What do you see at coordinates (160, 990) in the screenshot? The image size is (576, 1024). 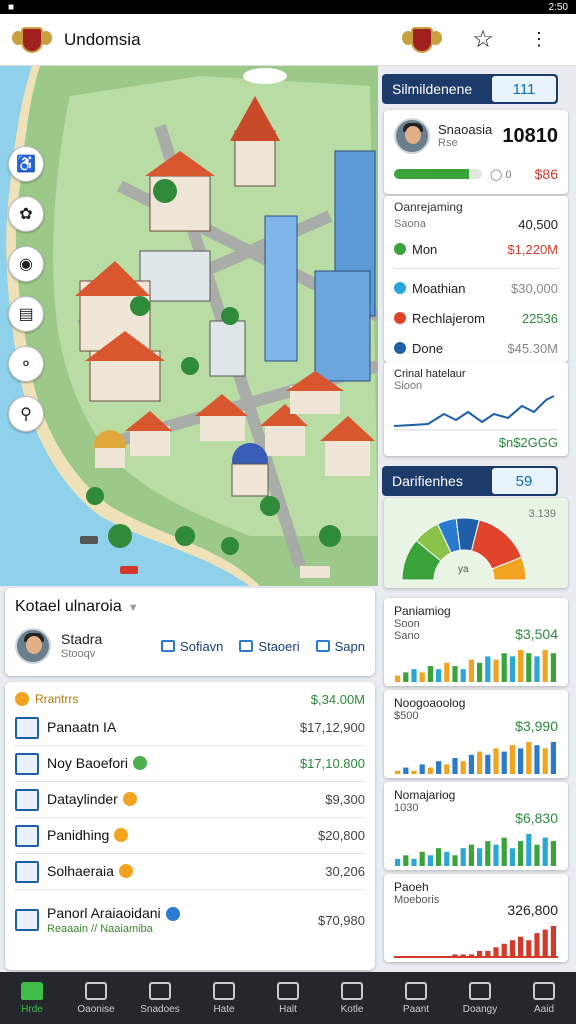 I see `house-icon` at bounding box center [160, 990].